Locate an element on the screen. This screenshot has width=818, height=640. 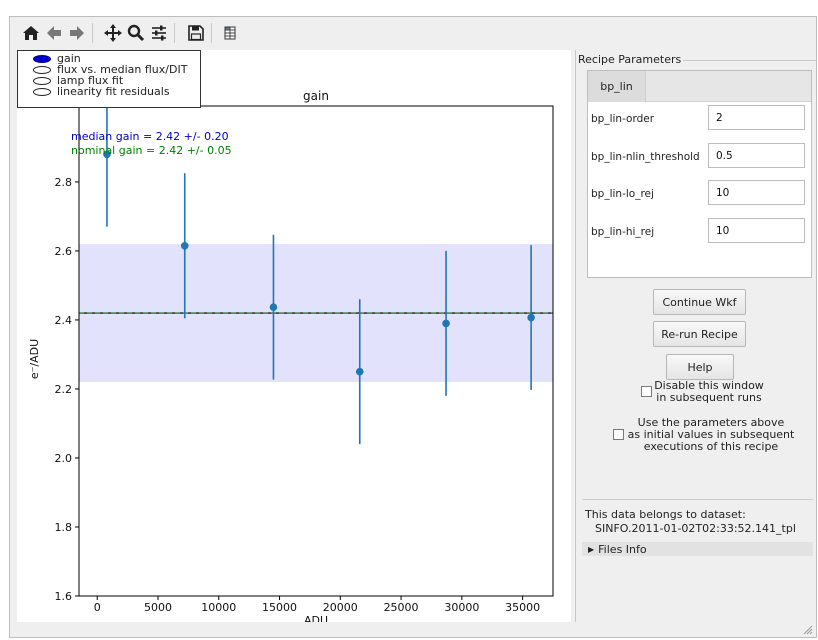
disable-window-label: Disable this window in subsequent runs is located at coordinates (709, 392).